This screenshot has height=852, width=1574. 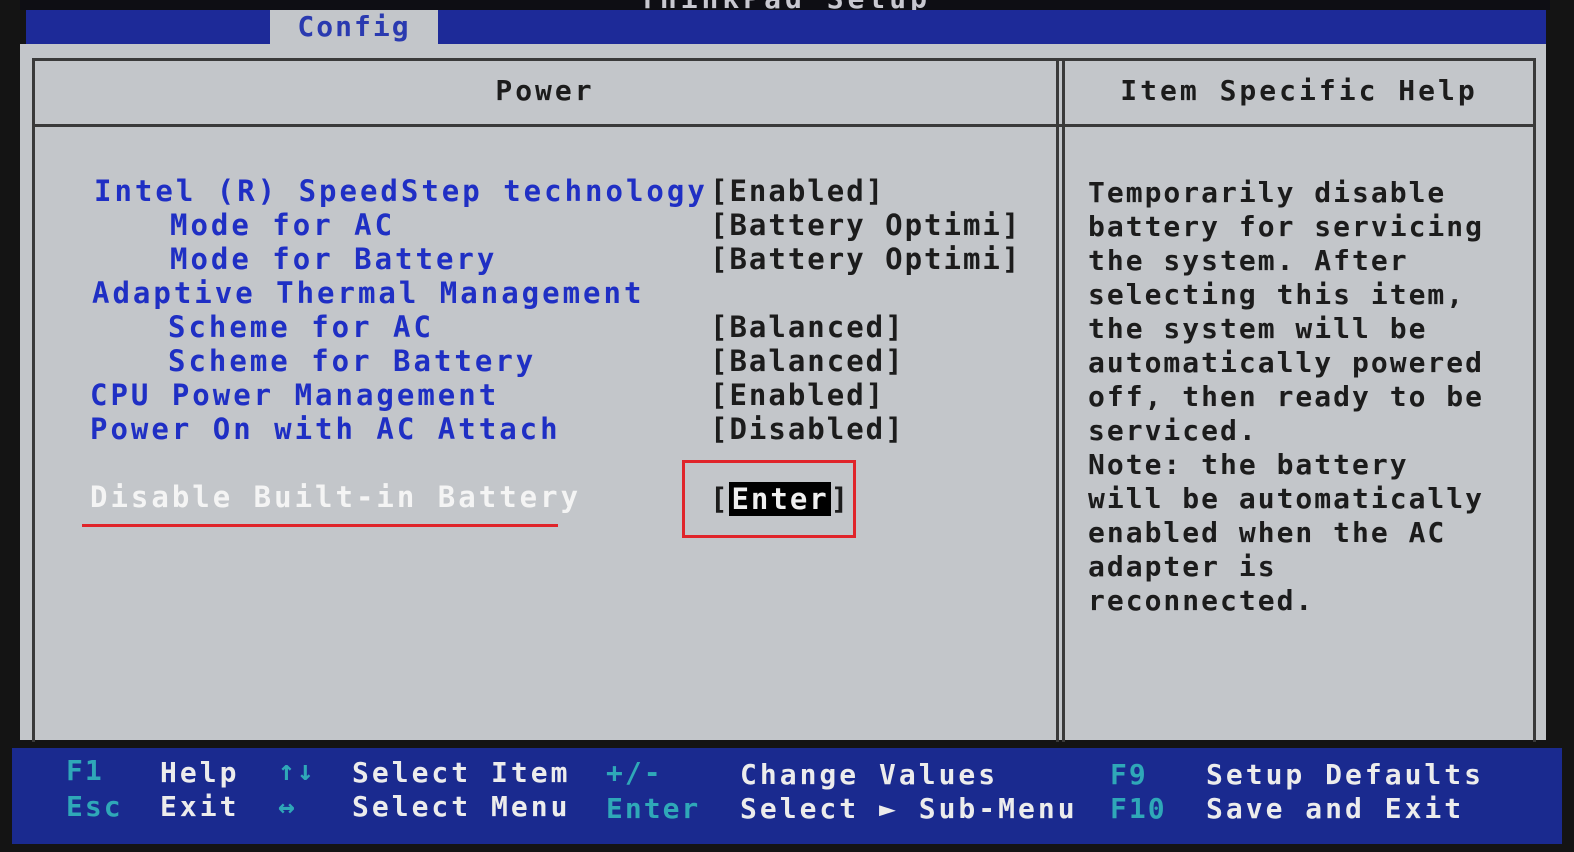 I want to click on value-power-on-ac-attach: [Disabled], so click(x=807, y=429).